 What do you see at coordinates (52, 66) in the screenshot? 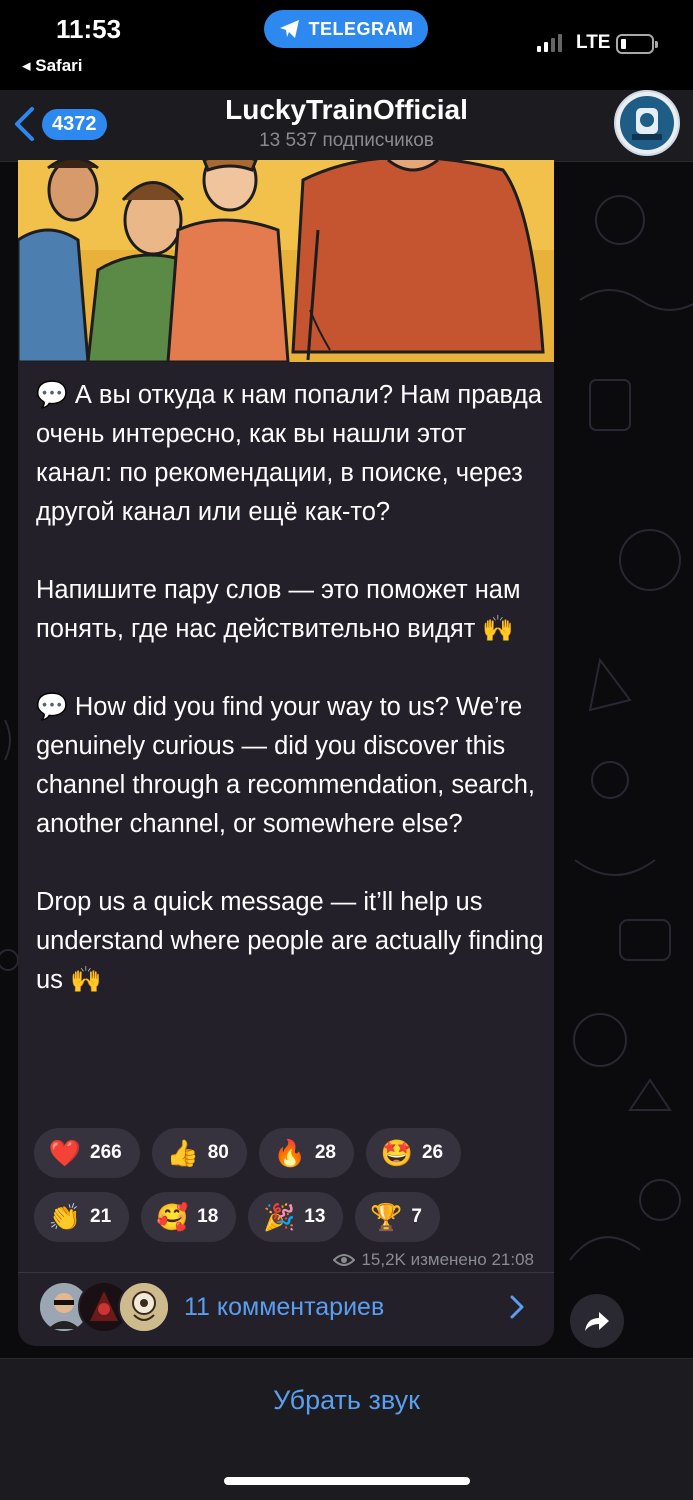
I see `back-to-safari-link: ◂ Safari` at bounding box center [52, 66].